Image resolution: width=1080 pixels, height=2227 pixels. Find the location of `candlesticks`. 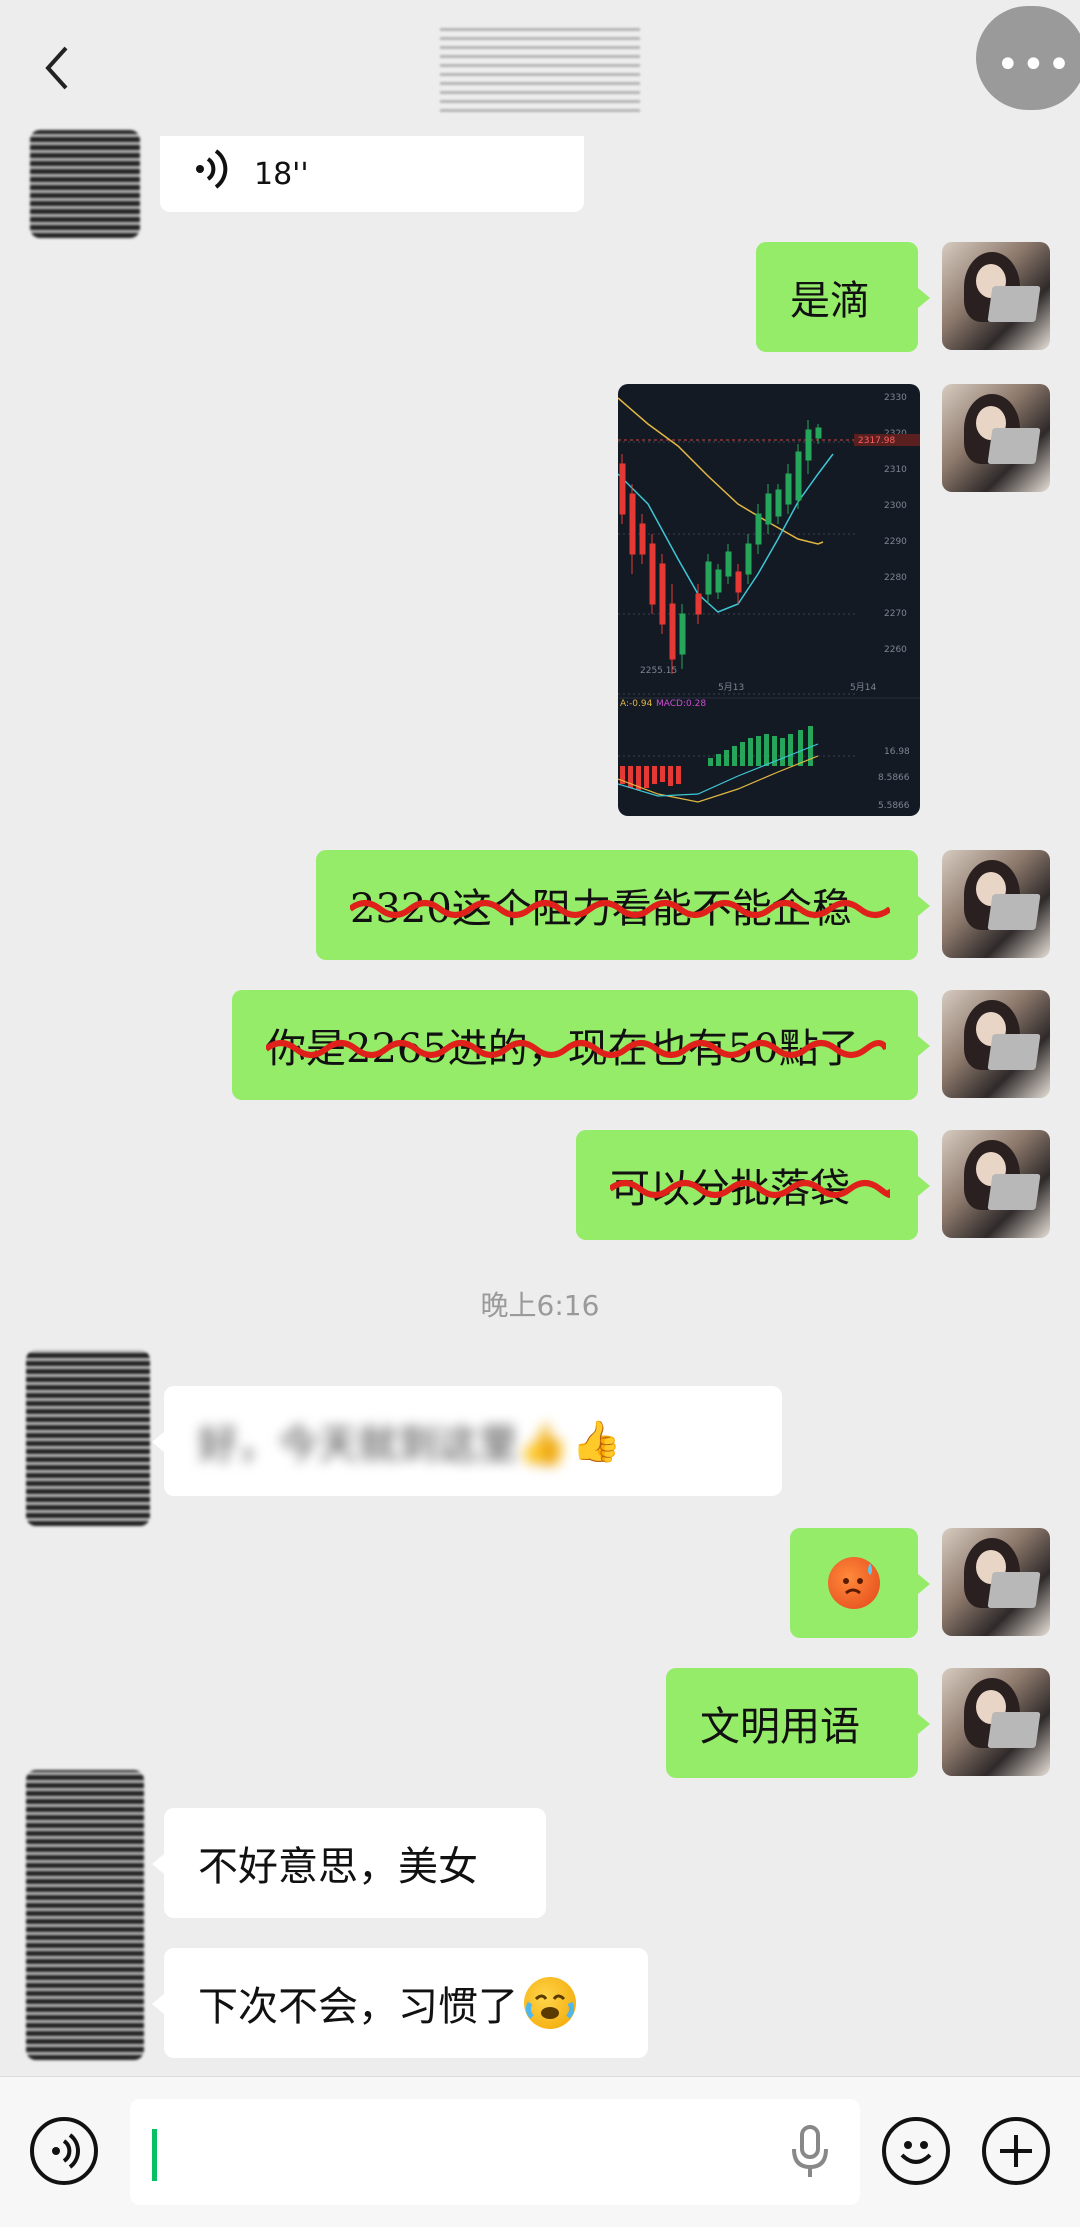

candlesticks is located at coordinates (720, 547).